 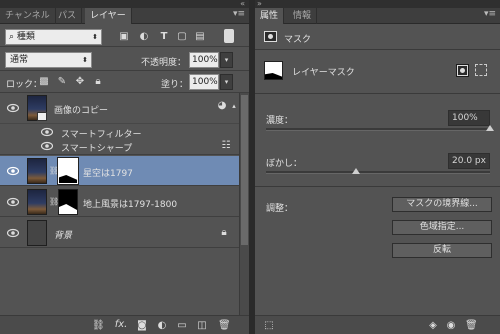 What do you see at coordinates (242, 4) in the screenshot?
I see `collapse-icon: «` at bounding box center [242, 4].